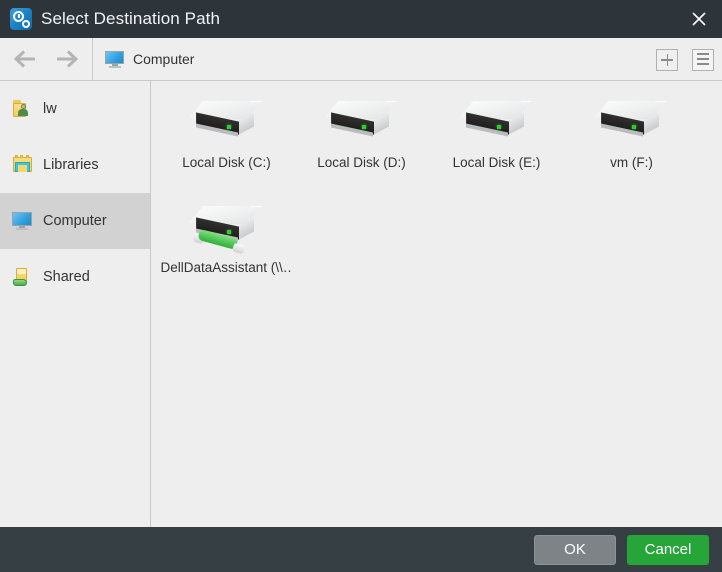  I want to click on network-drive-icon, so click(225, 229).